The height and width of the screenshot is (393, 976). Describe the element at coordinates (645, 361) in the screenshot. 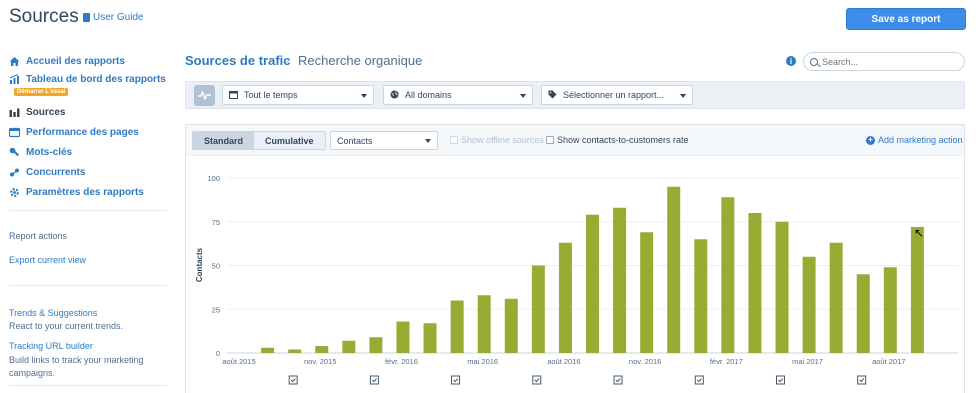

I see `x-tick-label: nov. 2016` at that location.